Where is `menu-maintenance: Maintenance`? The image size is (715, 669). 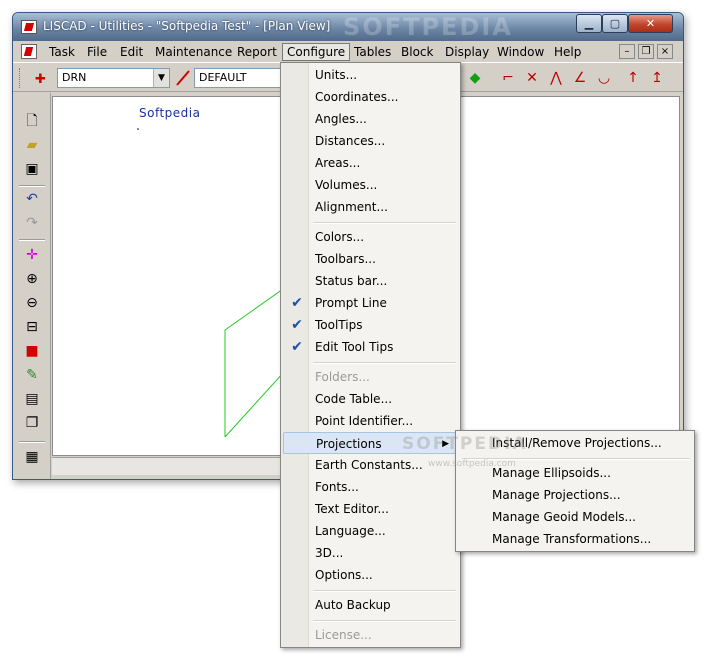 menu-maintenance: Maintenance is located at coordinates (193, 53).